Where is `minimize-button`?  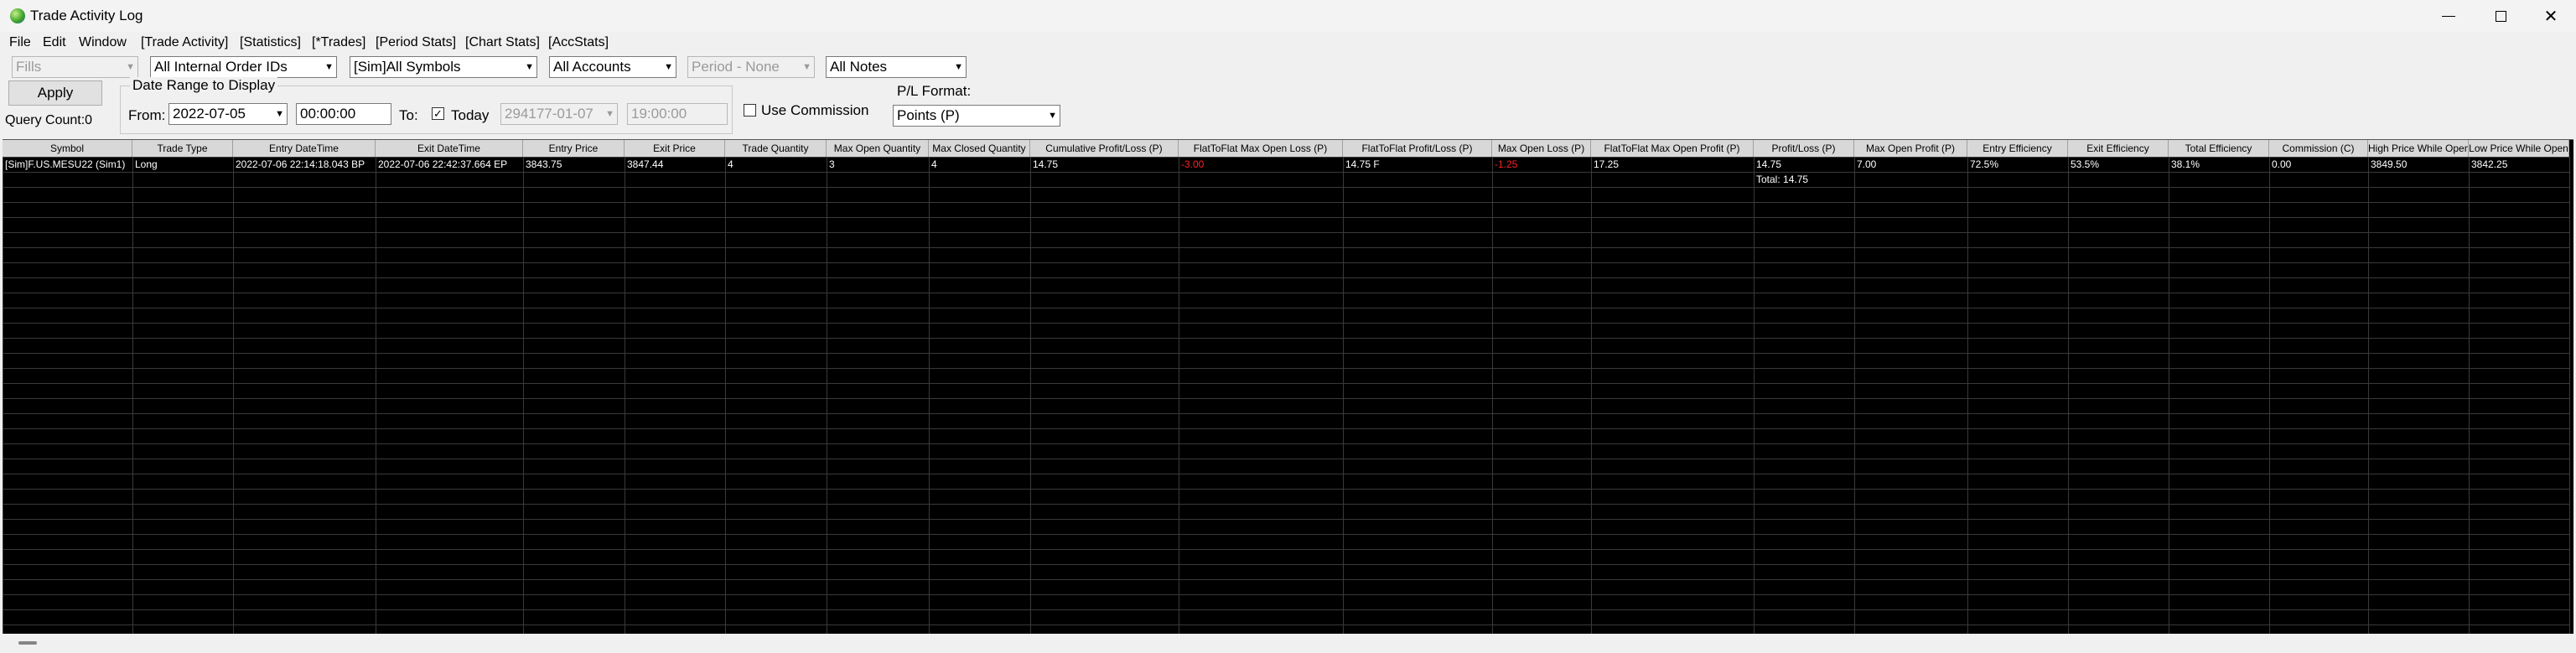
minimize-button is located at coordinates (2449, 16).